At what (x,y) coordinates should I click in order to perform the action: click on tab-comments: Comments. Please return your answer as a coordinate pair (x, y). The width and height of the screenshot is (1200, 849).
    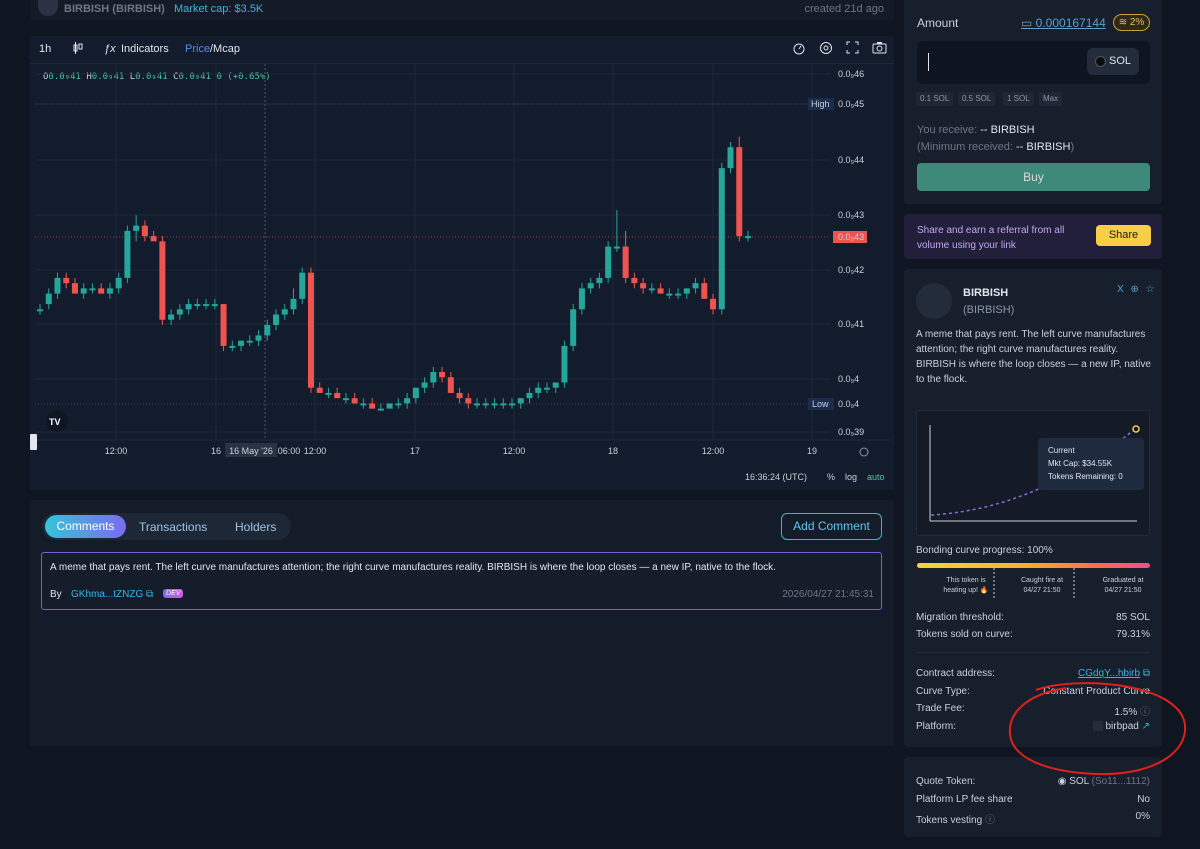
    Looking at the image, I should click on (85, 526).